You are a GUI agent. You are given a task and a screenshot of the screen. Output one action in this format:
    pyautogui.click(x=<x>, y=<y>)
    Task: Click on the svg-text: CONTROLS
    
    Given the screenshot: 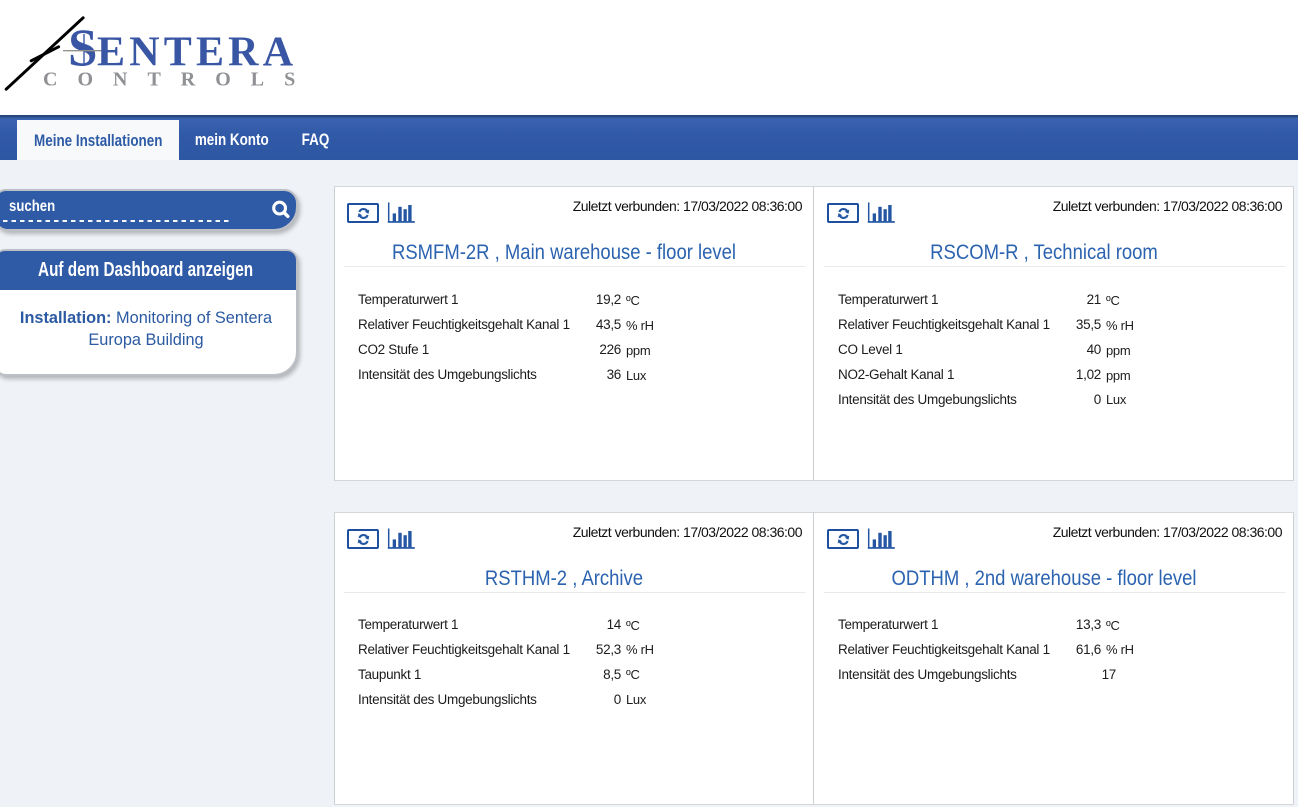 What is the action you would take?
    pyautogui.click(x=179, y=80)
    